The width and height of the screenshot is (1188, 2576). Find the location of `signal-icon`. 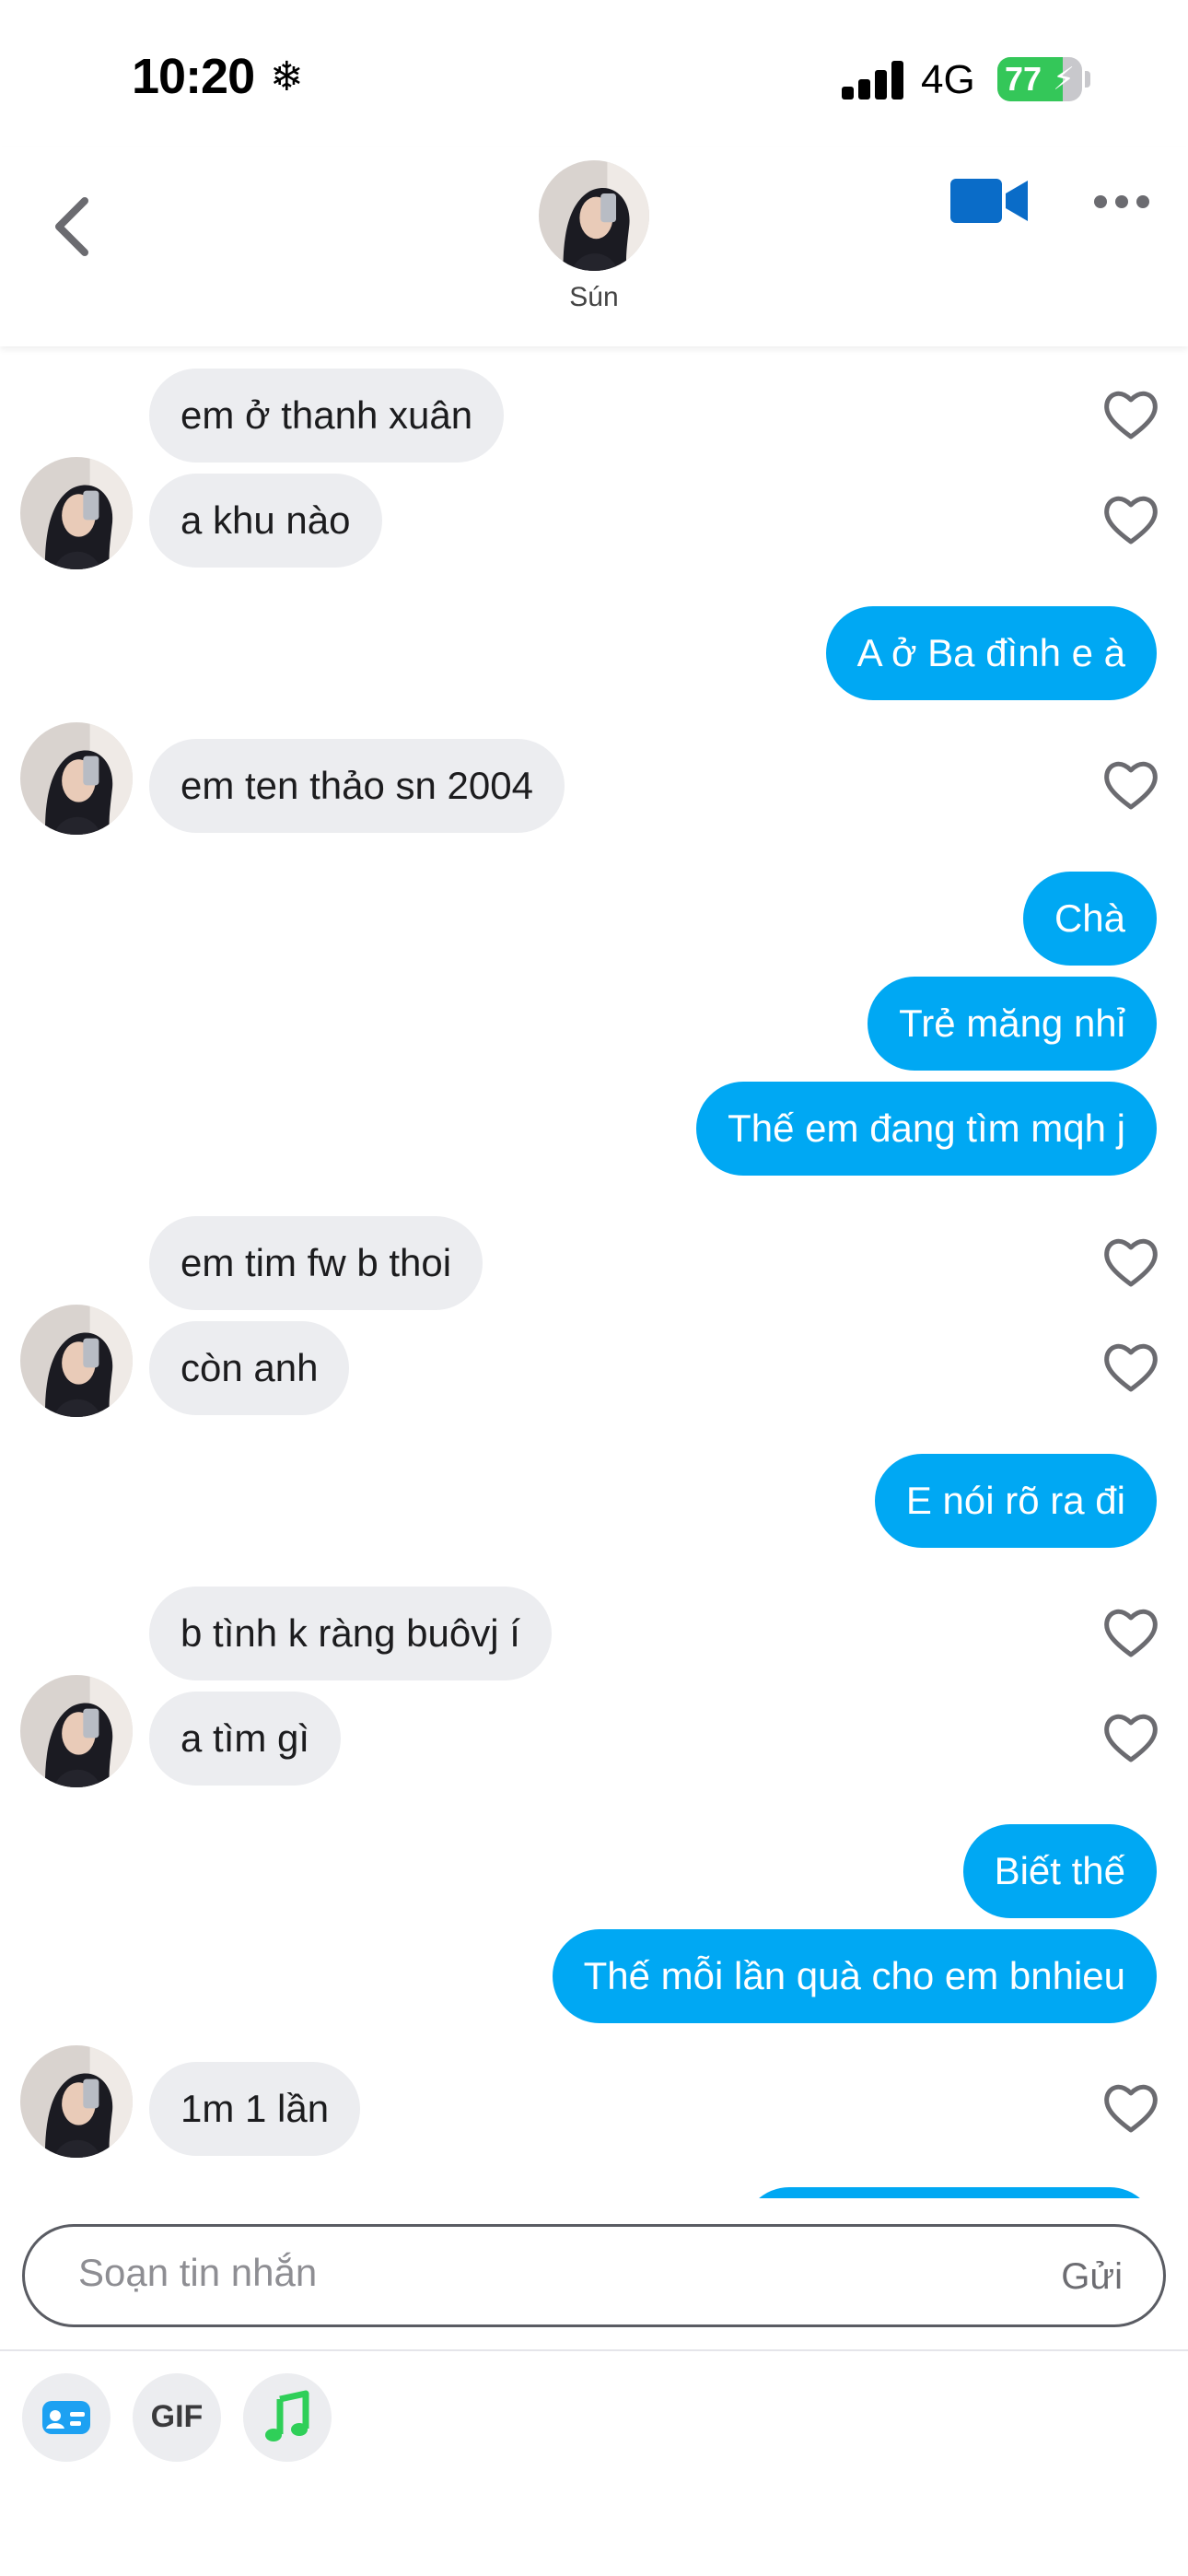

signal-icon is located at coordinates (873, 80).